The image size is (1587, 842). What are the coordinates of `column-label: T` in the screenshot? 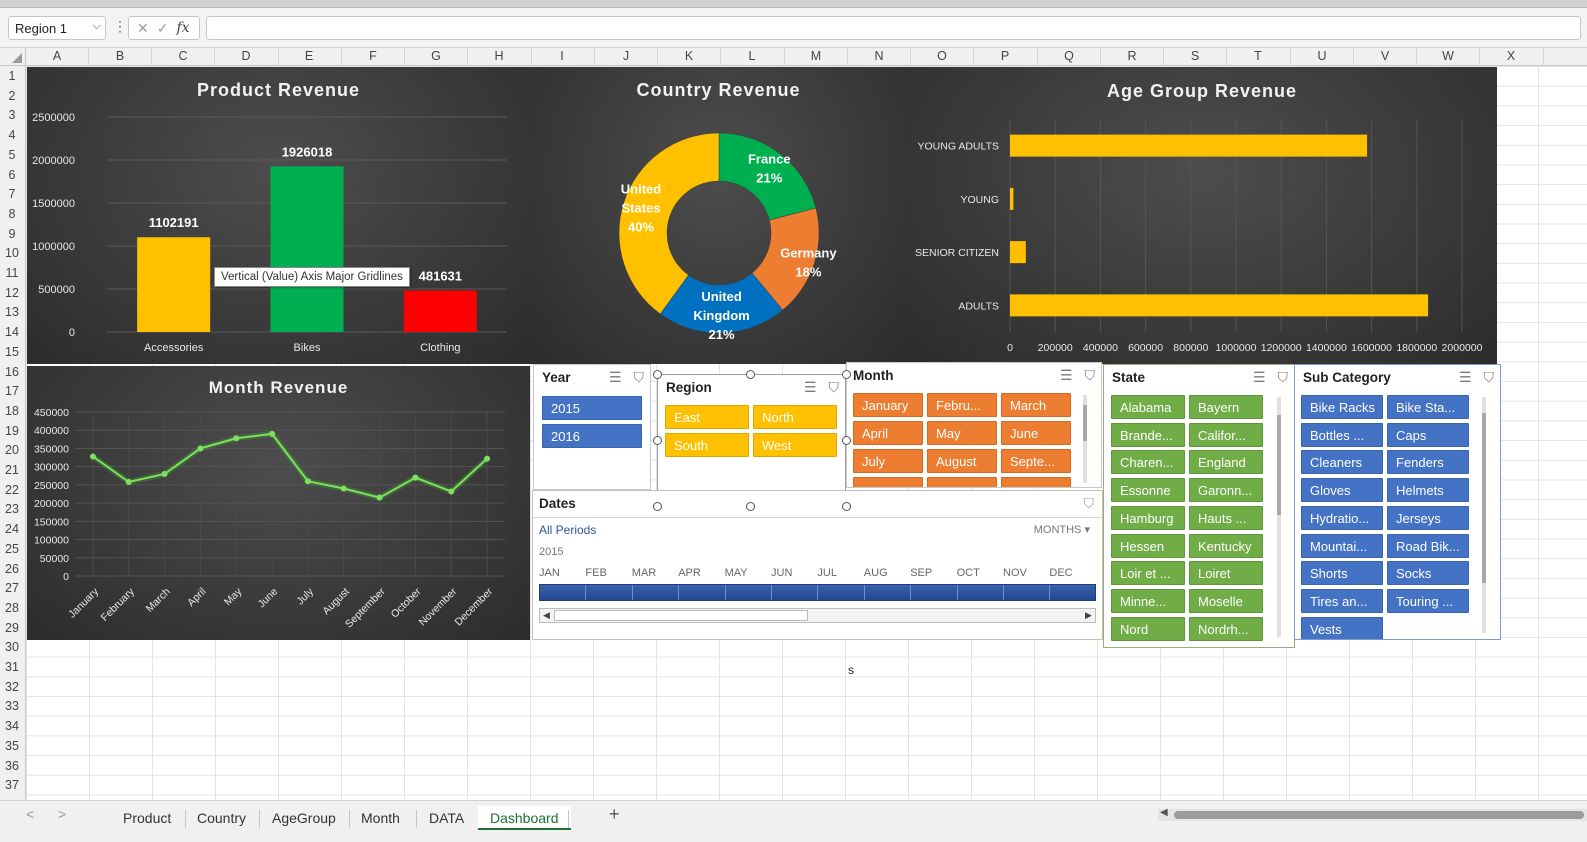 It's located at (1258, 56).